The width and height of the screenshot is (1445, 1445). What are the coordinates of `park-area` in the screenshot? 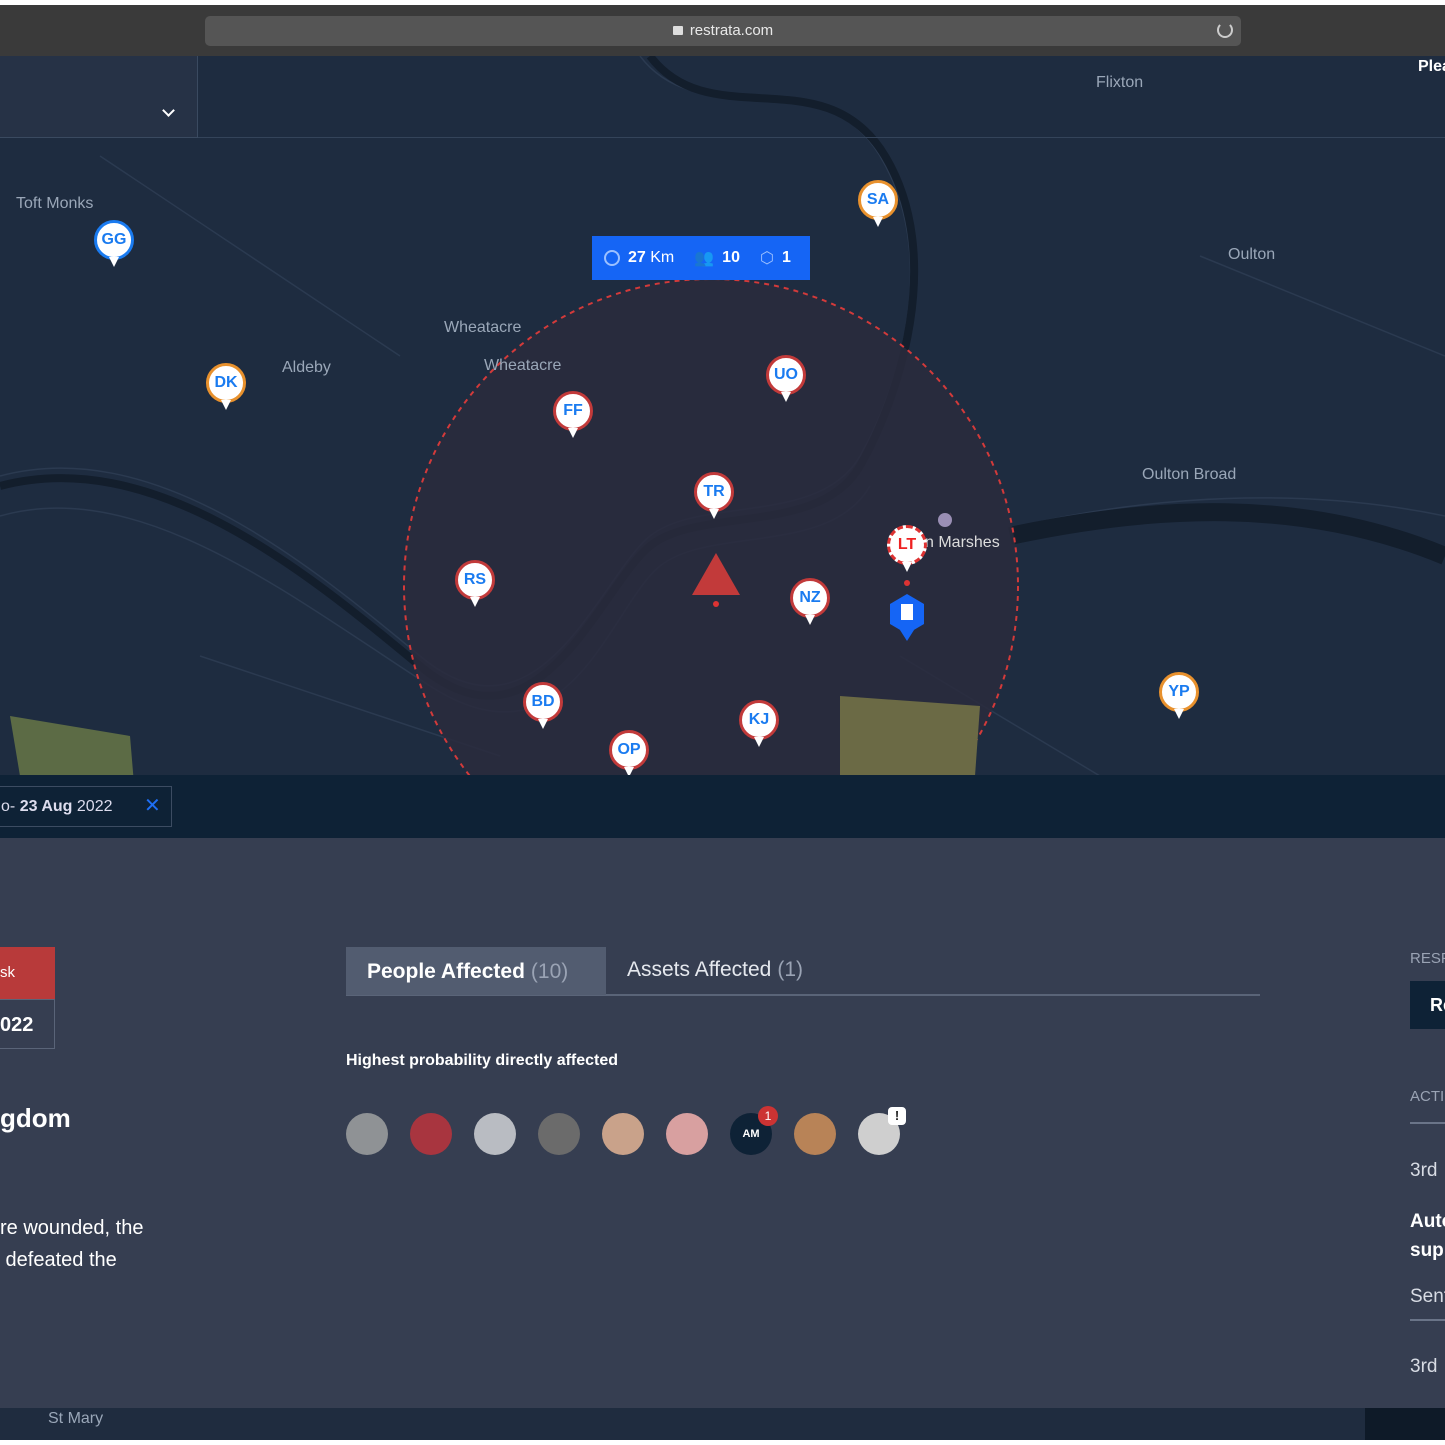 It's located at (910, 736).